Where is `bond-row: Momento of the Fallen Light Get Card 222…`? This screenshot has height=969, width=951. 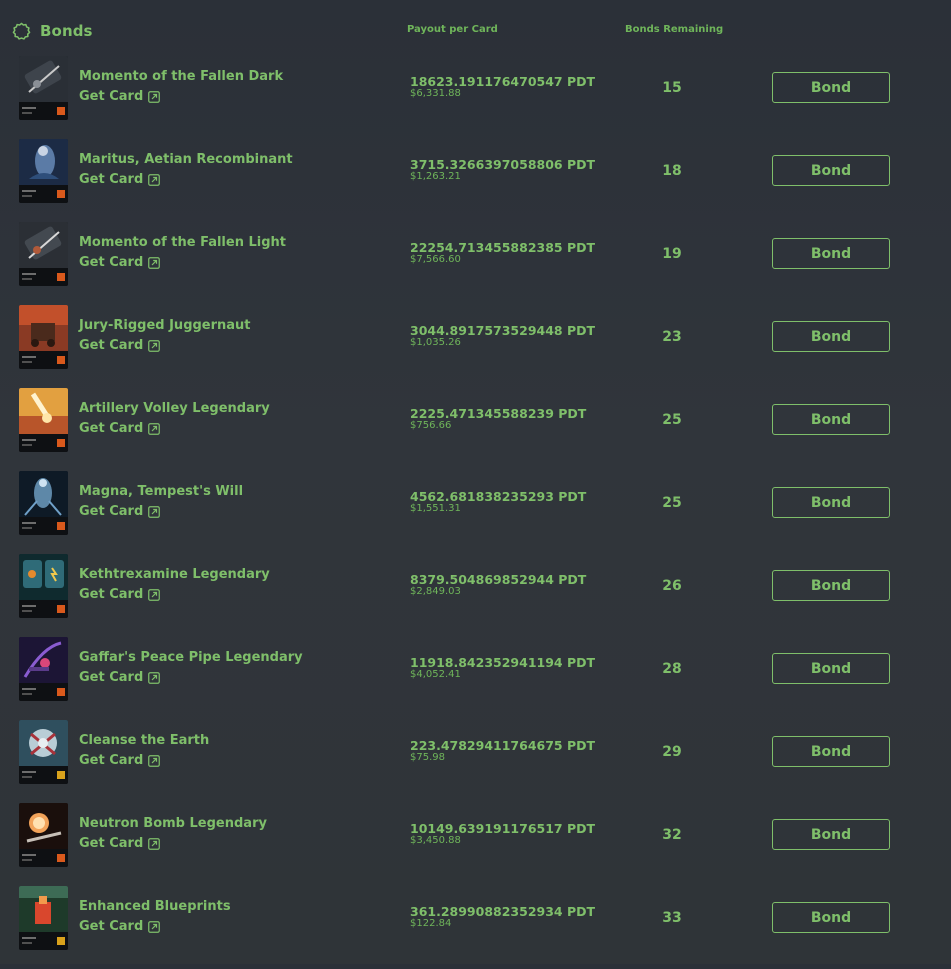
bond-row: Momento of the Fallen Light Get Card 222… is located at coordinates (475, 263).